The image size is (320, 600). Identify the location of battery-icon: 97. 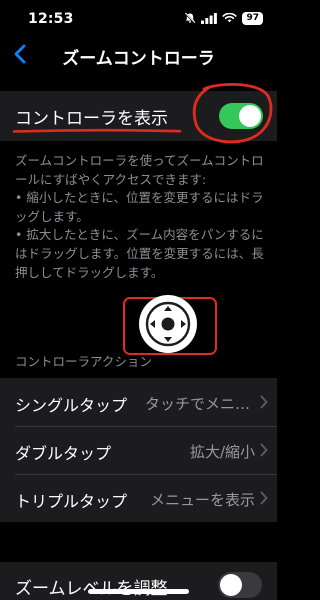
(252, 18).